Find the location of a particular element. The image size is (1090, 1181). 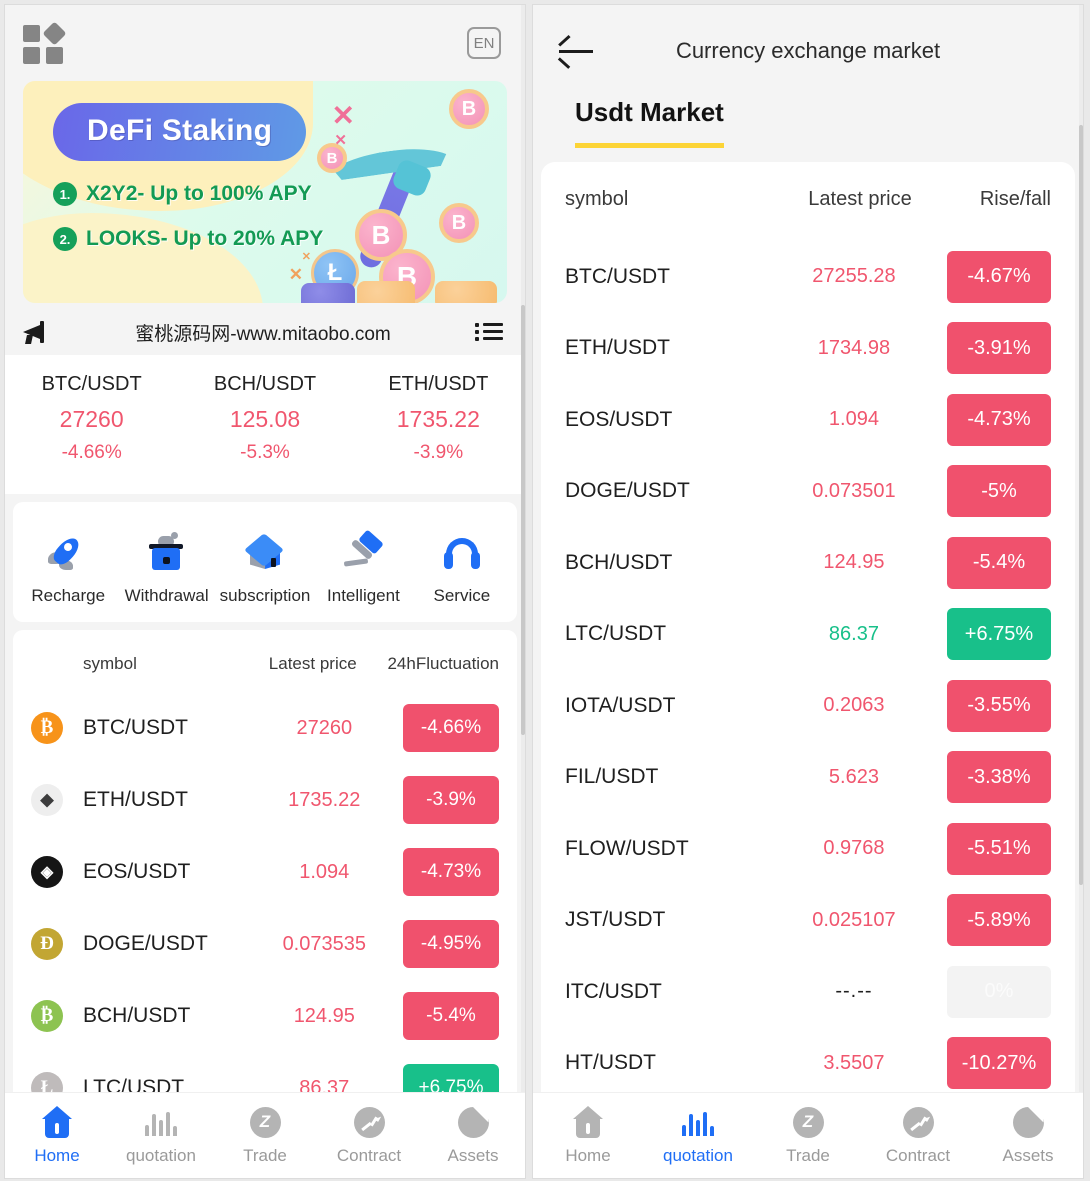

ticker-card: ETH/USDT 1735.22 -3.9% is located at coordinates (438, 418).